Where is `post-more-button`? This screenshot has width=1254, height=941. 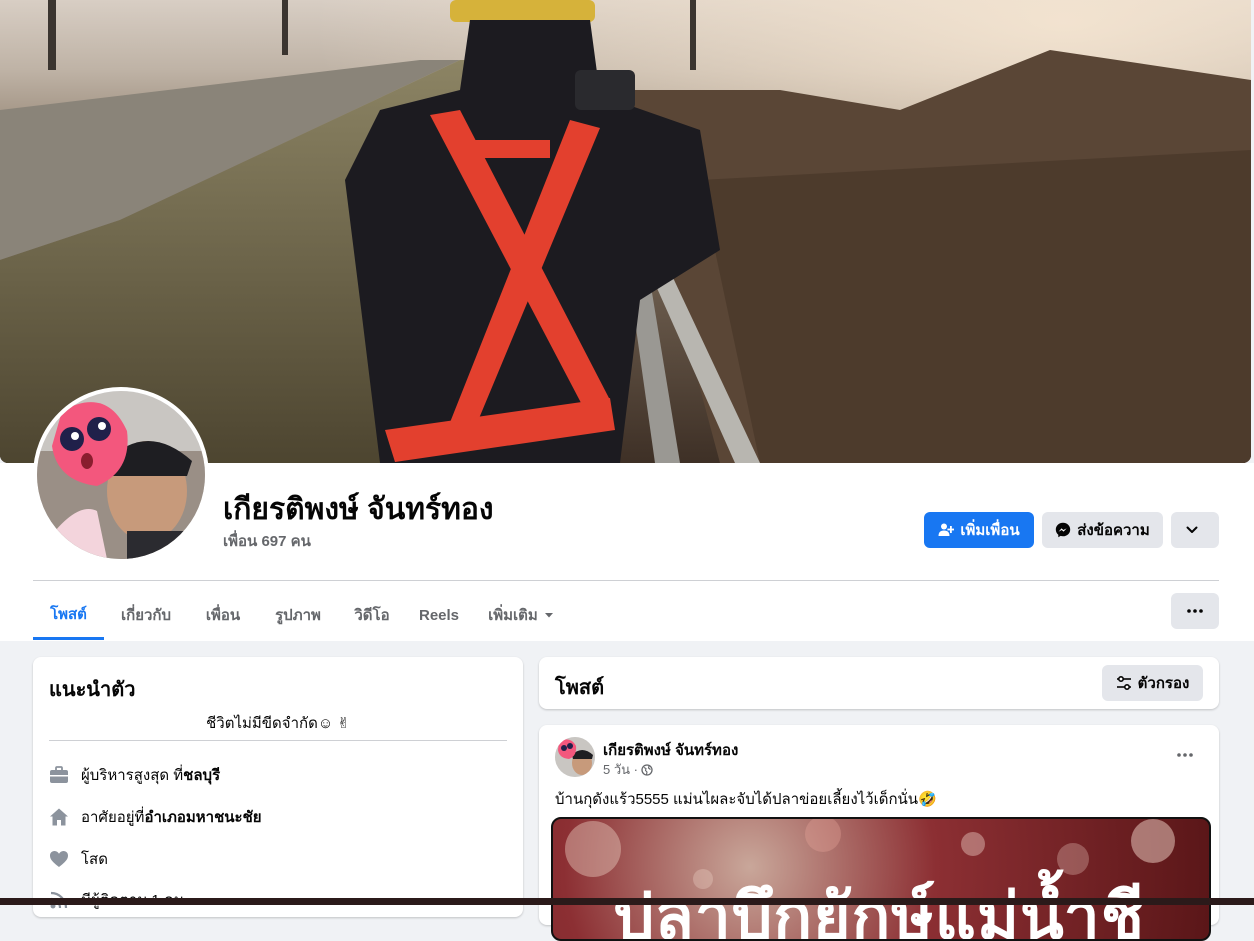
post-more-button is located at coordinates (1185, 755).